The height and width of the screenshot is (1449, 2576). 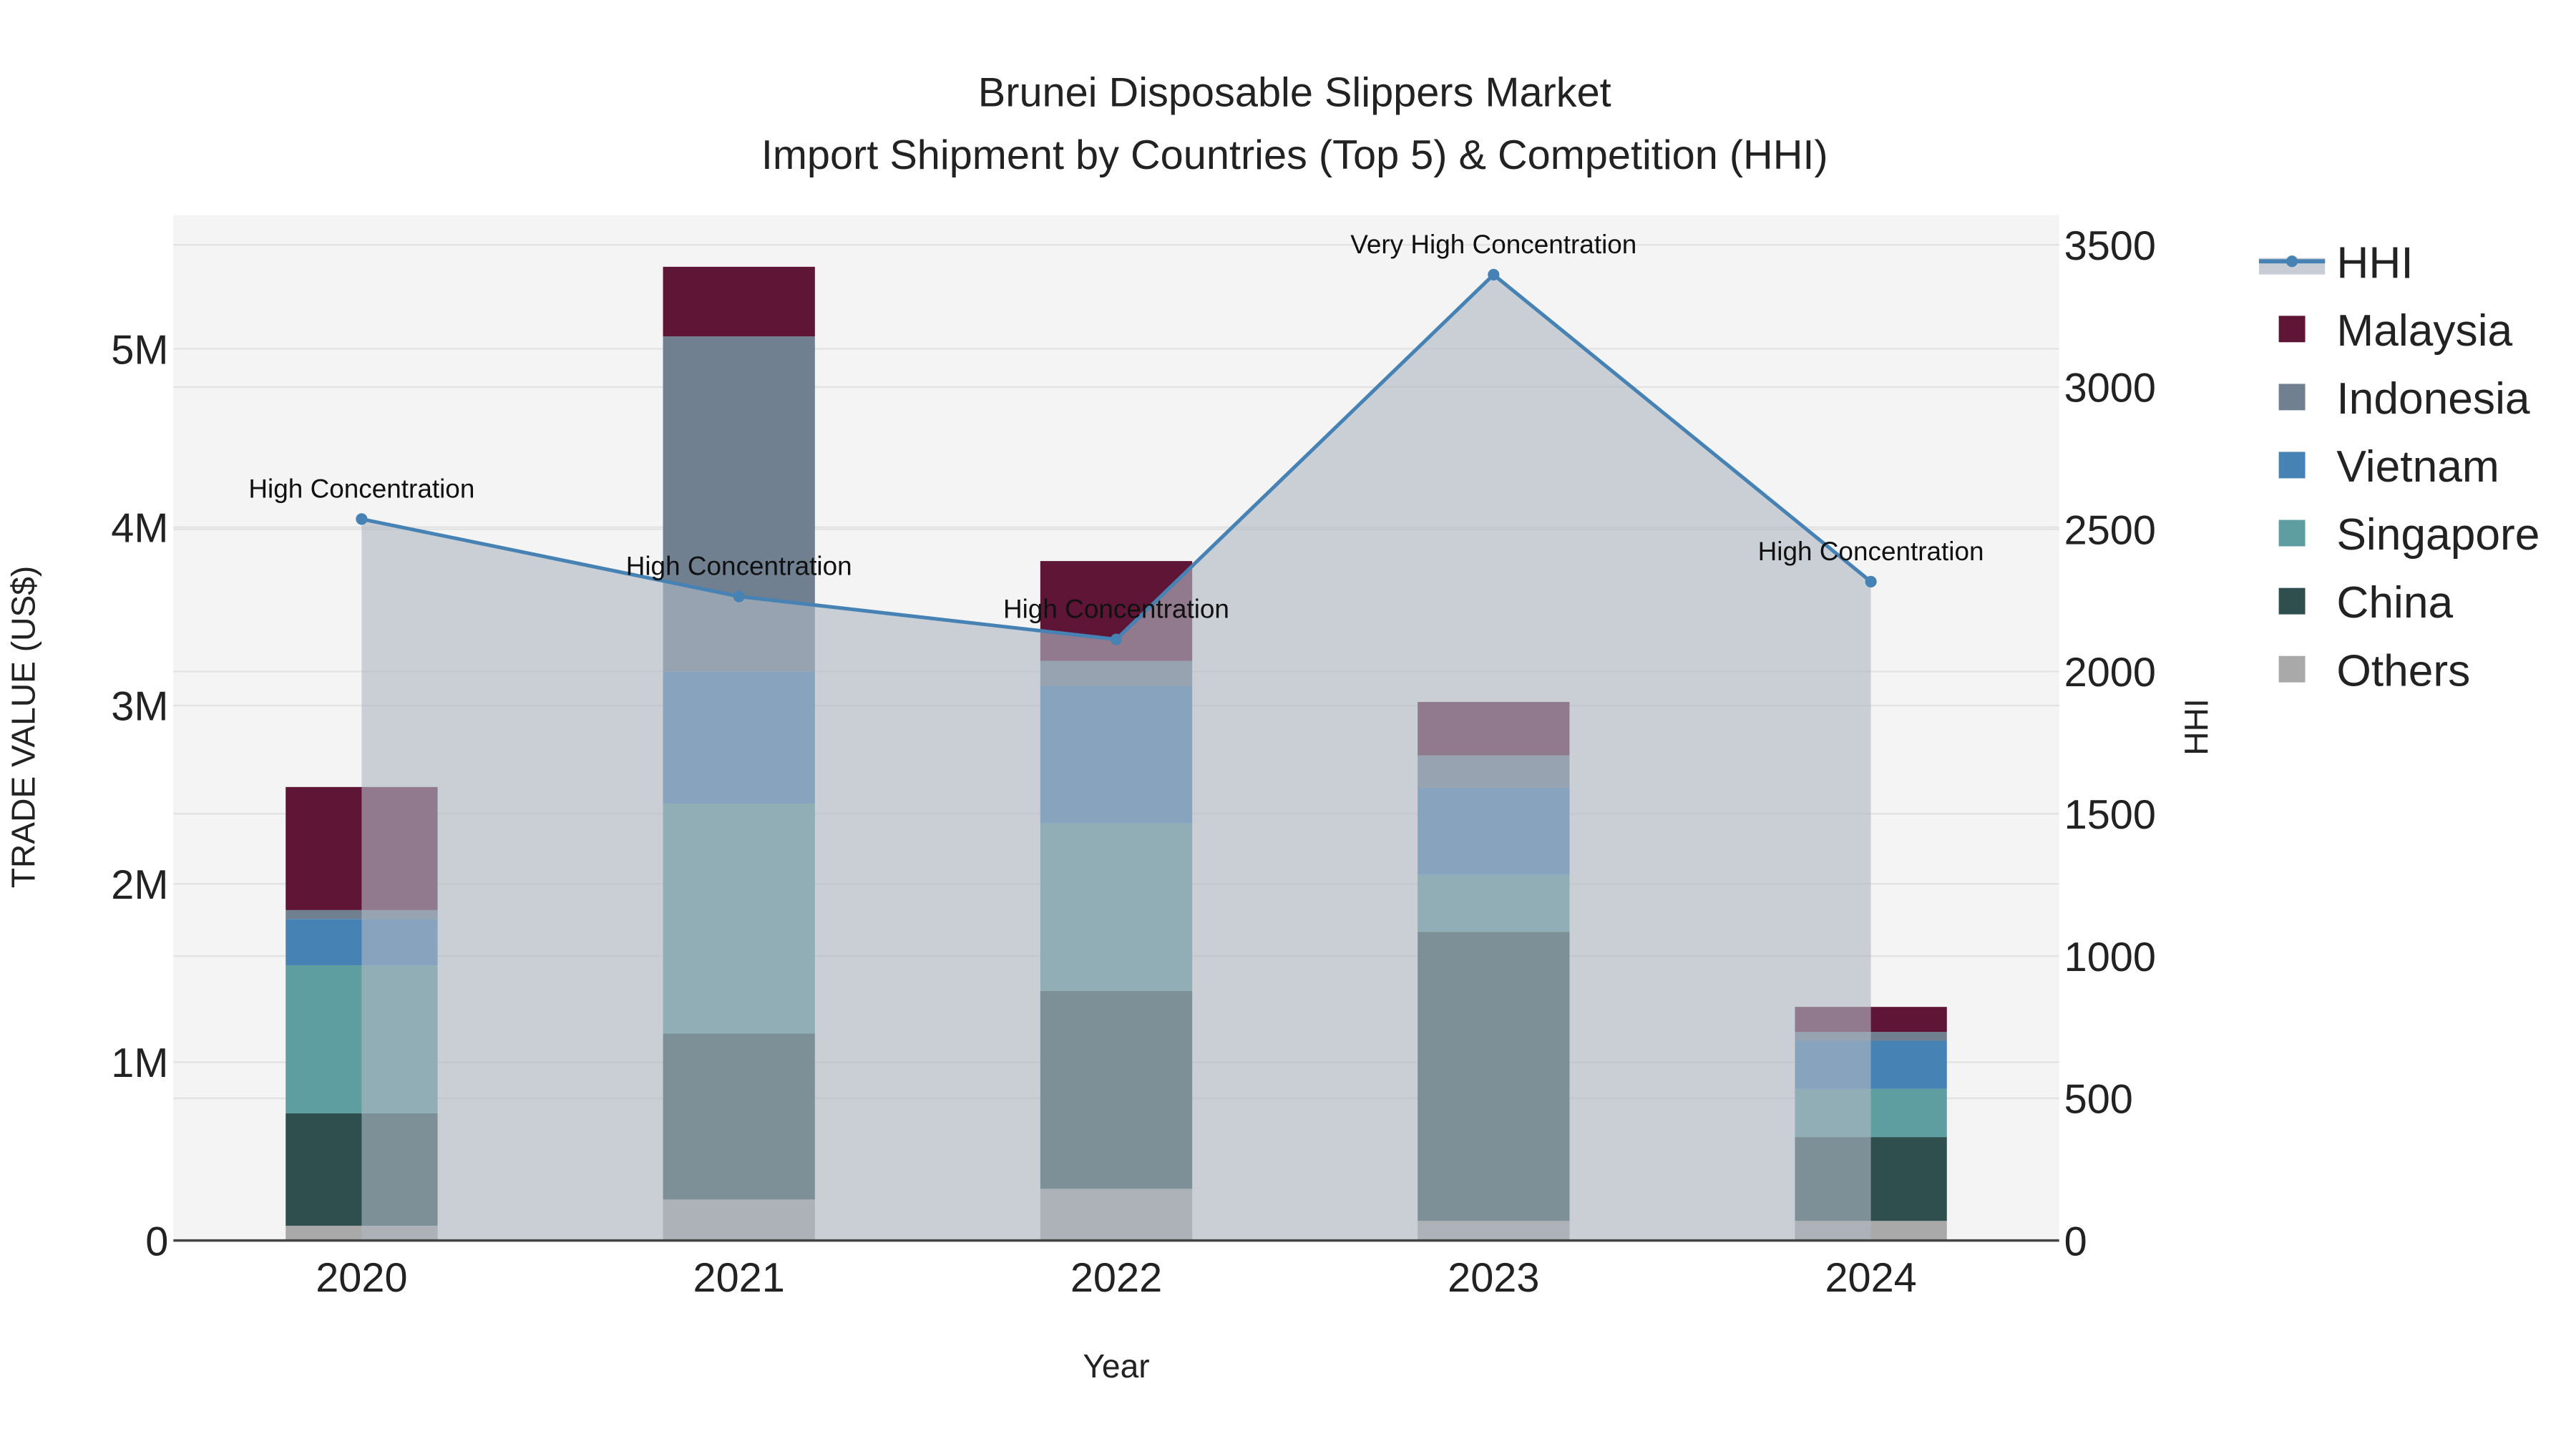 I want to click on y-tick-label: 2M, so click(x=139, y=885).